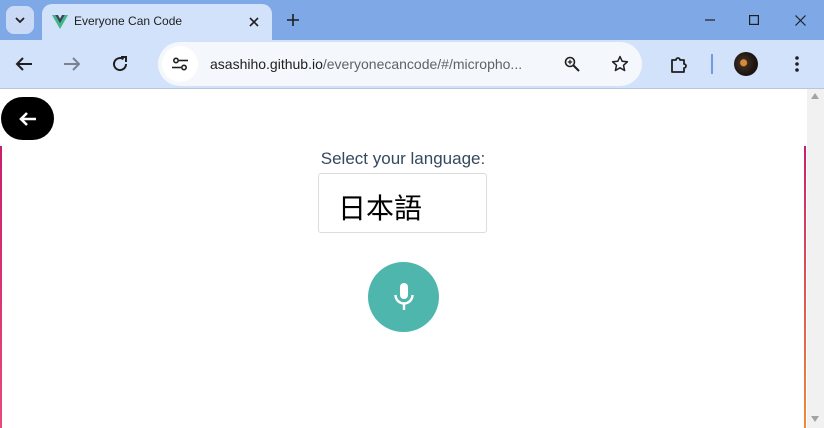  I want to click on scroll-up-arrow, so click(815, 96).